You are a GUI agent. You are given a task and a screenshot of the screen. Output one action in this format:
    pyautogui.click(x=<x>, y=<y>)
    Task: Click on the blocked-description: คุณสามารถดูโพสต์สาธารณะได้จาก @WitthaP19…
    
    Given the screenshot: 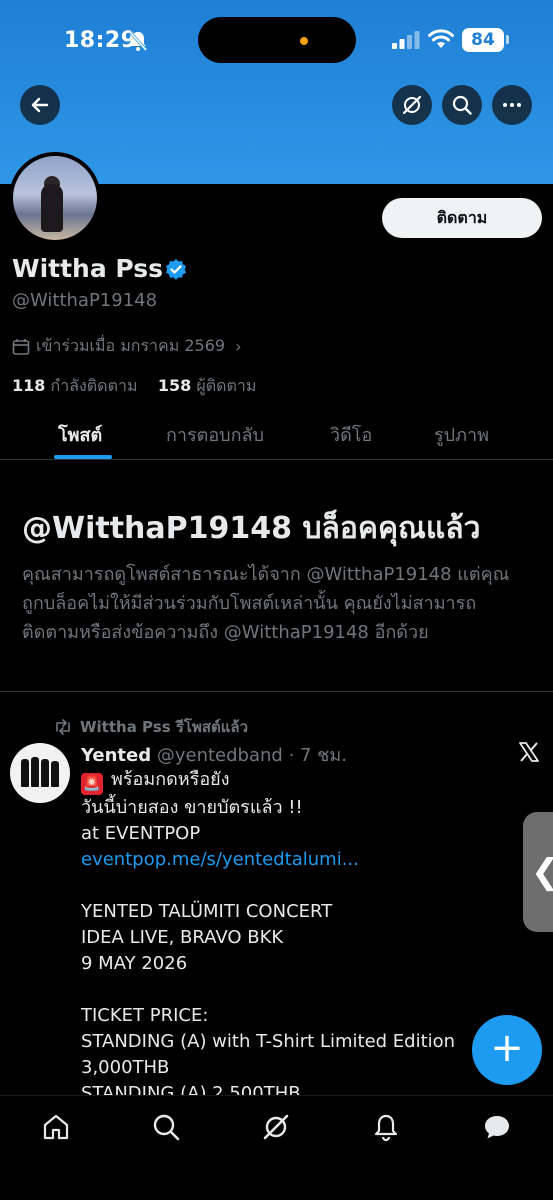 What is the action you would take?
    pyautogui.click(x=266, y=603)
    